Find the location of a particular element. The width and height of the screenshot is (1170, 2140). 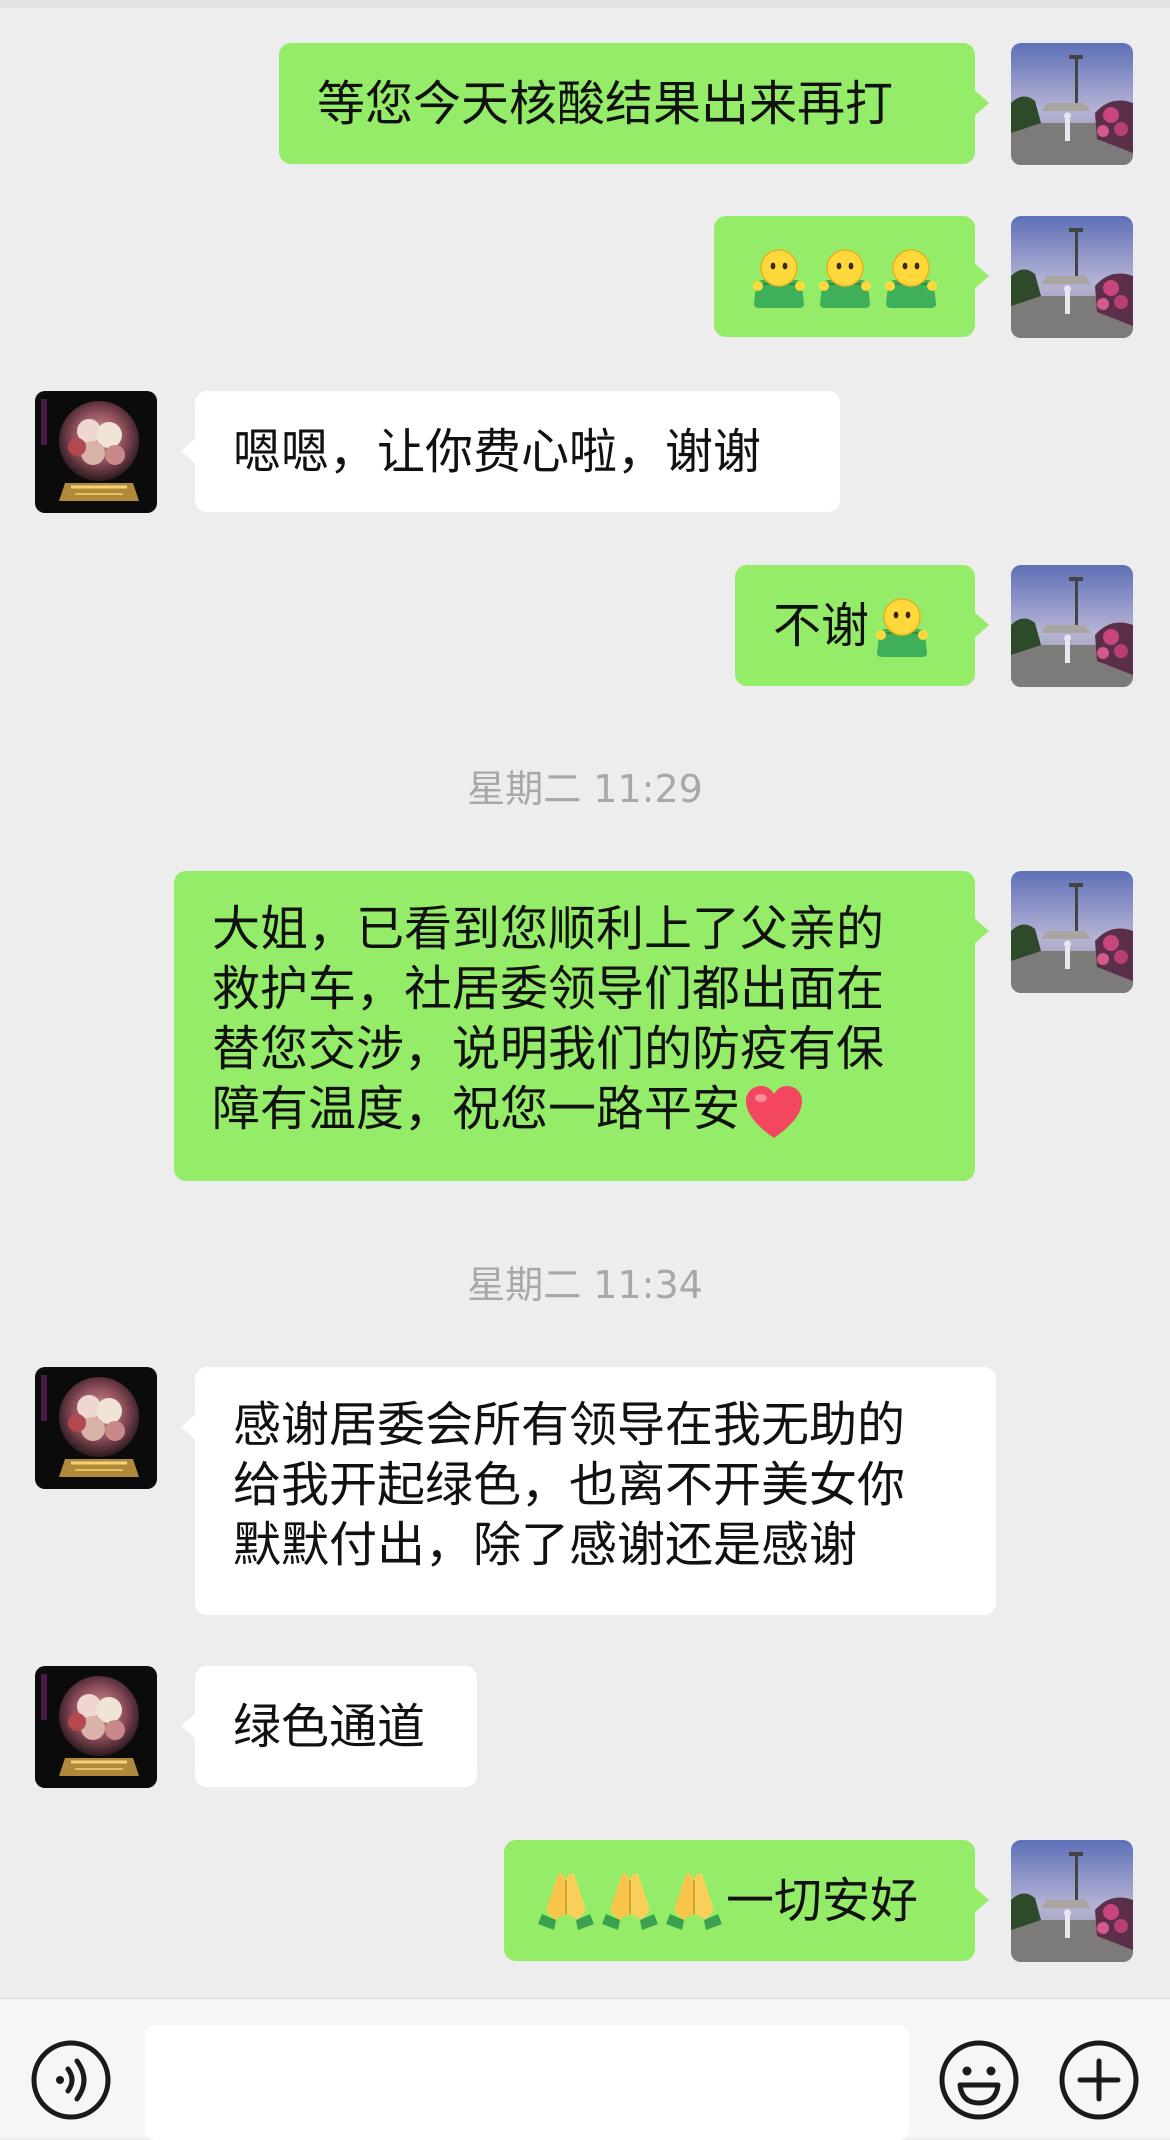

message-bubble-outgoing: 一切安好 is located at coordinates (746, 1900).